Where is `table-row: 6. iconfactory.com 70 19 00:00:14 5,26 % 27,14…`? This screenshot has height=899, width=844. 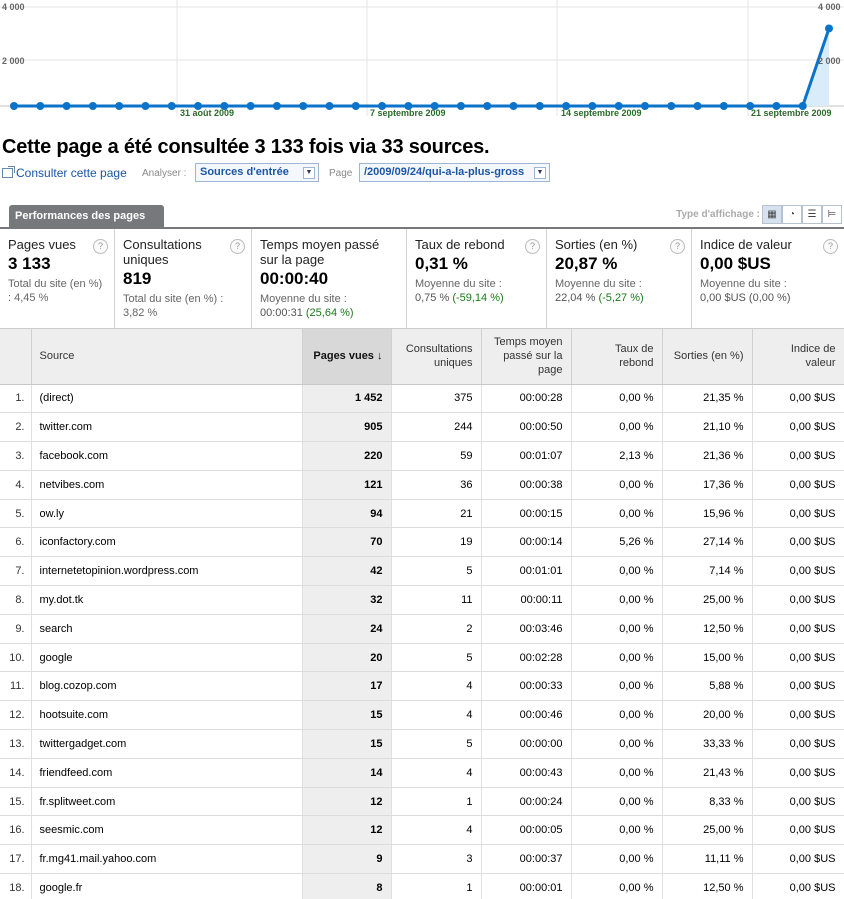 table-row: 6. iconfactory.com 70 19 00:00:14 5,26 % 27,14… is located at coordinates (422, 542).